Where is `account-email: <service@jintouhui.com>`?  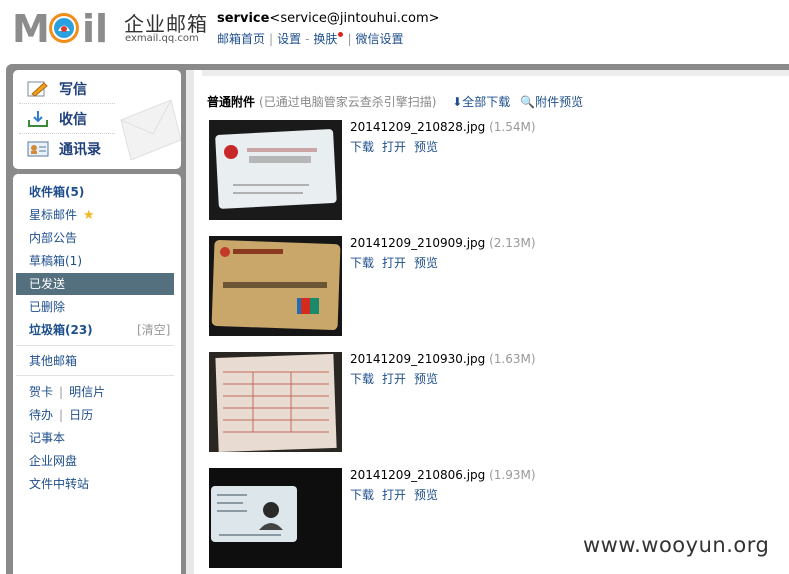
account-email: <service@jintouhui.com> is located at coordinates (354, 18).